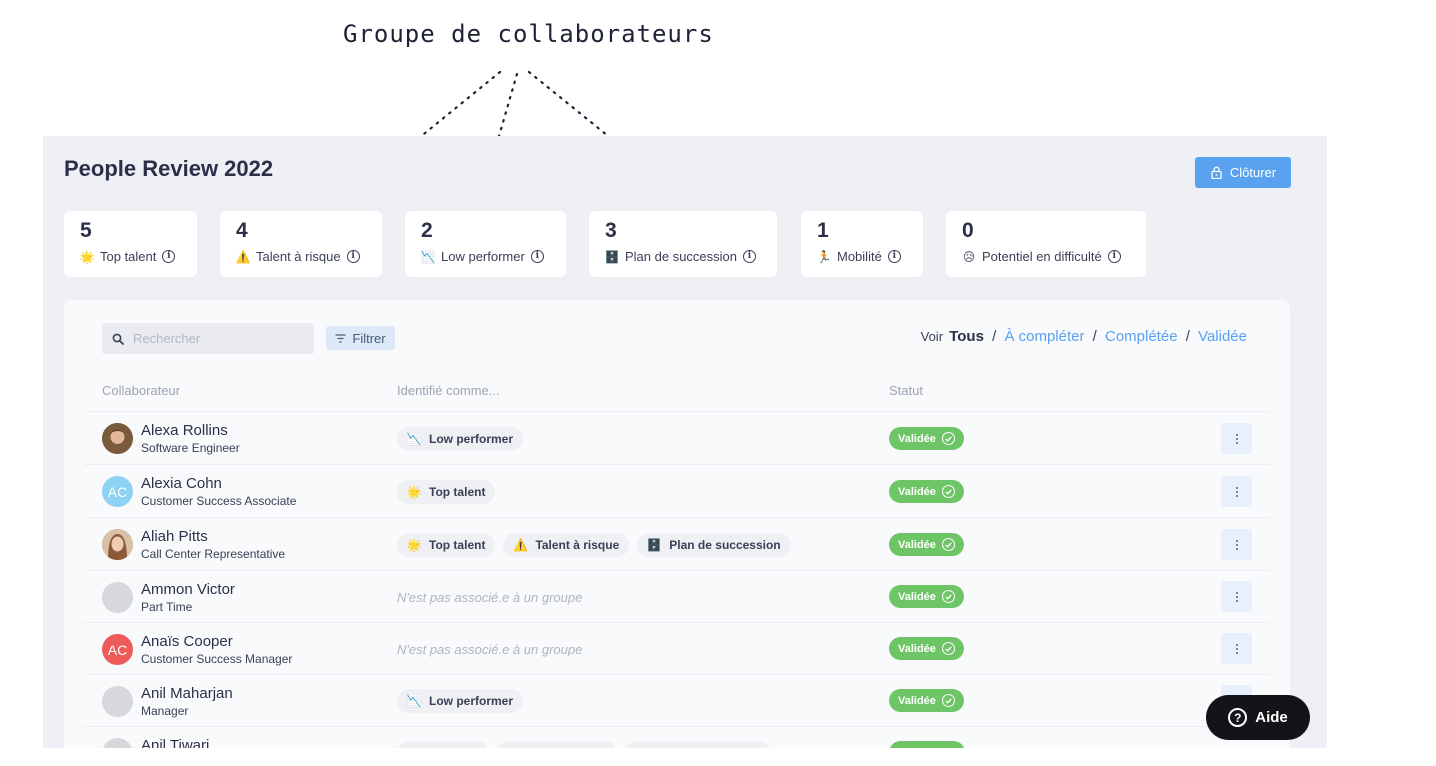  I want to click on employee-role: Manager, so click(165, 711).